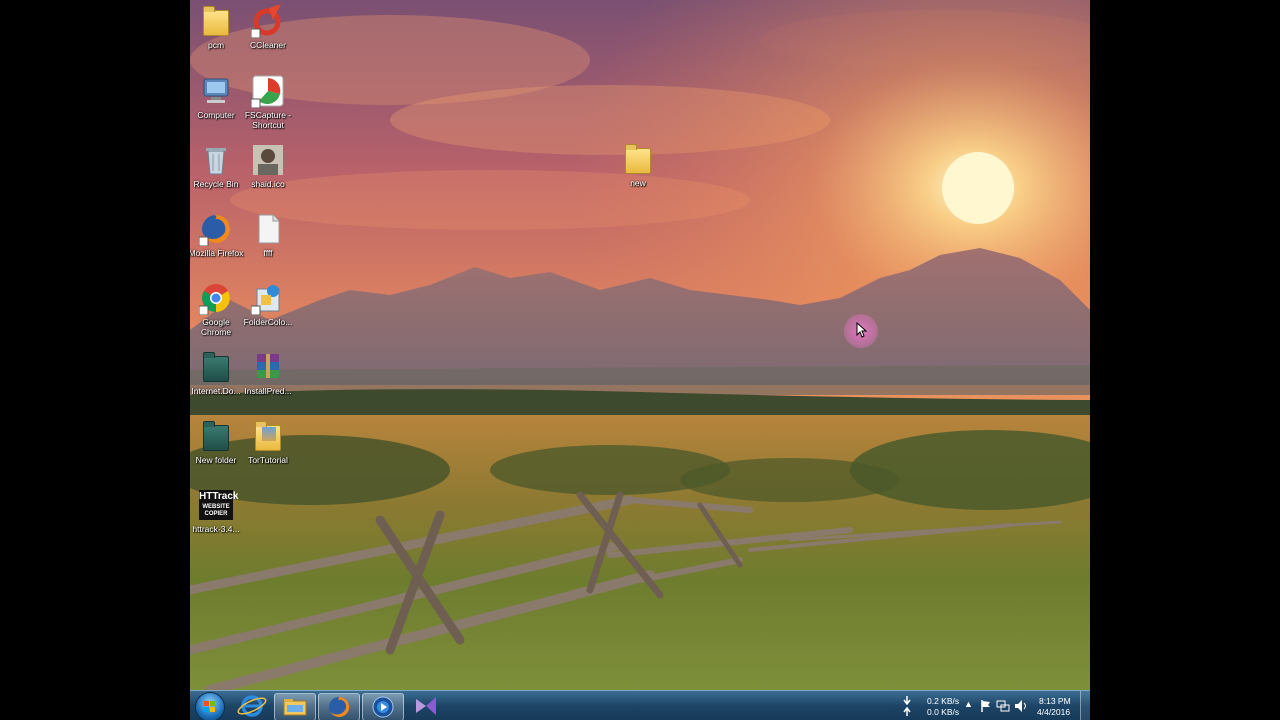 The height and width of the screenshot is (720, 1280). I want to click on desktop-icon-chrome: Google Chrome, so click(217, 309).